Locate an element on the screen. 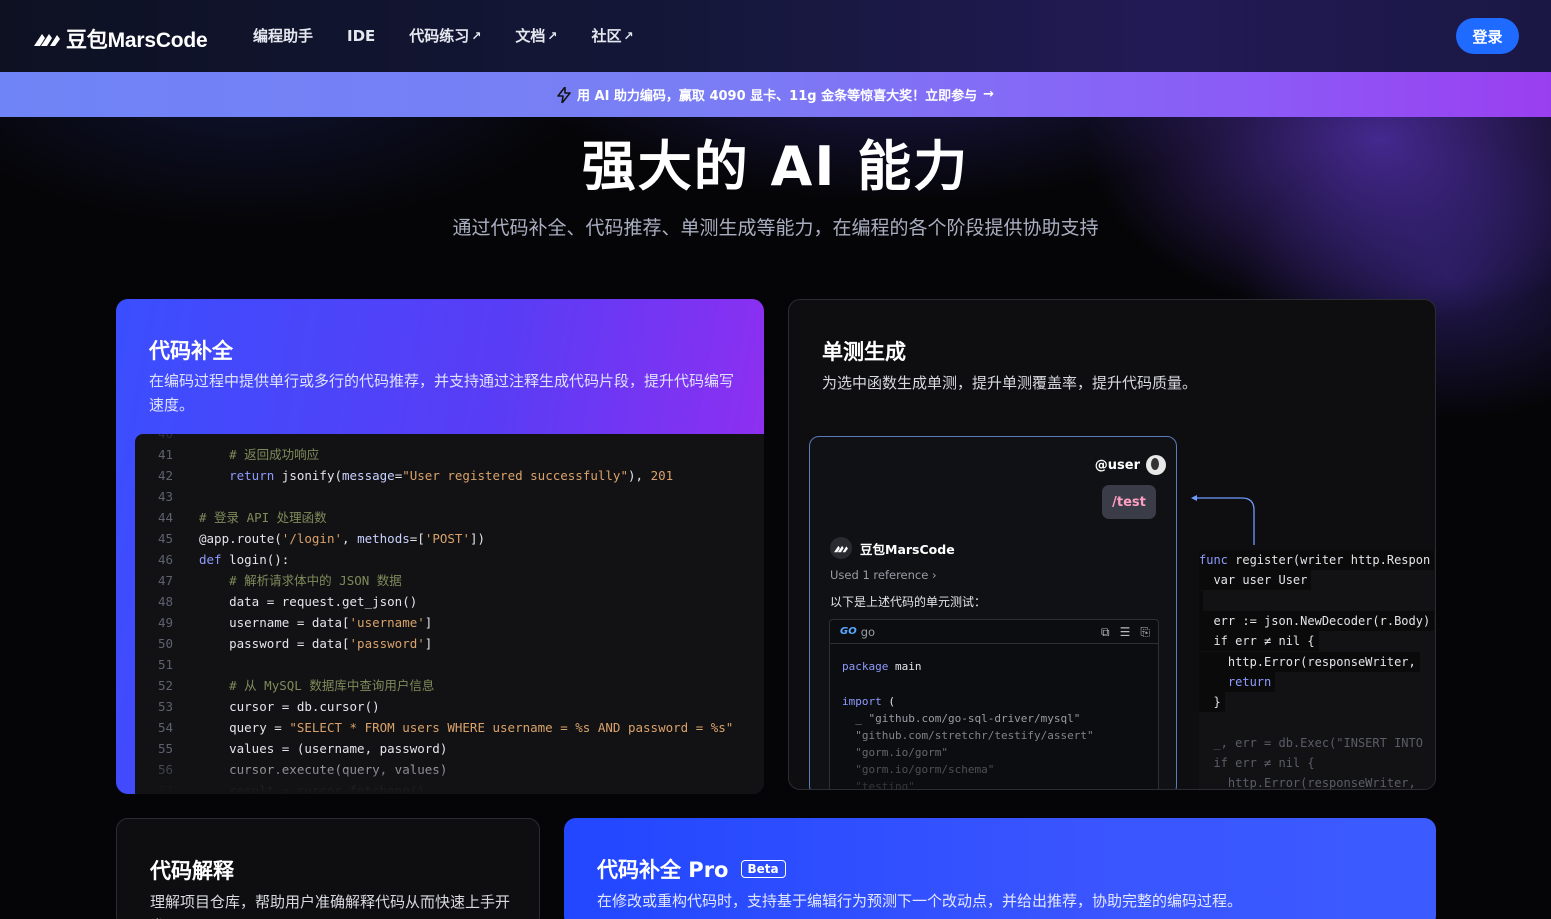  new-file-icon: ⎘ is located at coordinates (1145, 632).